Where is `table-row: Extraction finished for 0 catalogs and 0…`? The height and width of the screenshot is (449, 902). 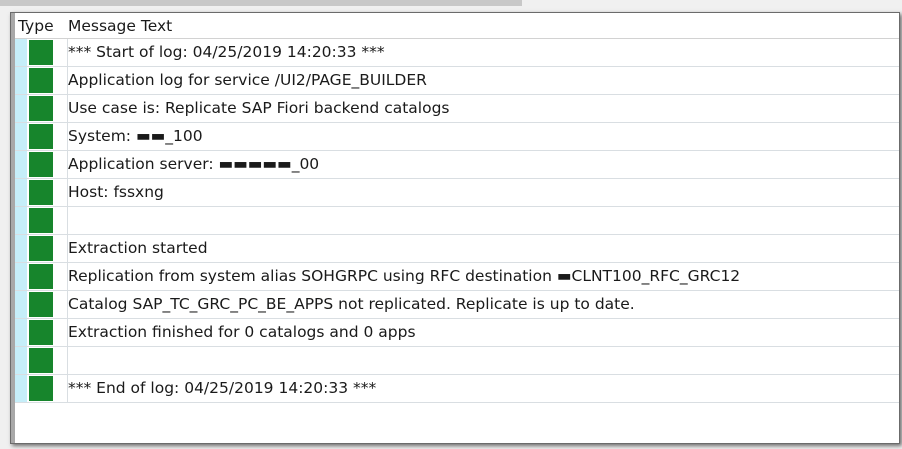
table-row: Extraction finished for 0 catalogs and 0… is located at coordinates (457, 333).